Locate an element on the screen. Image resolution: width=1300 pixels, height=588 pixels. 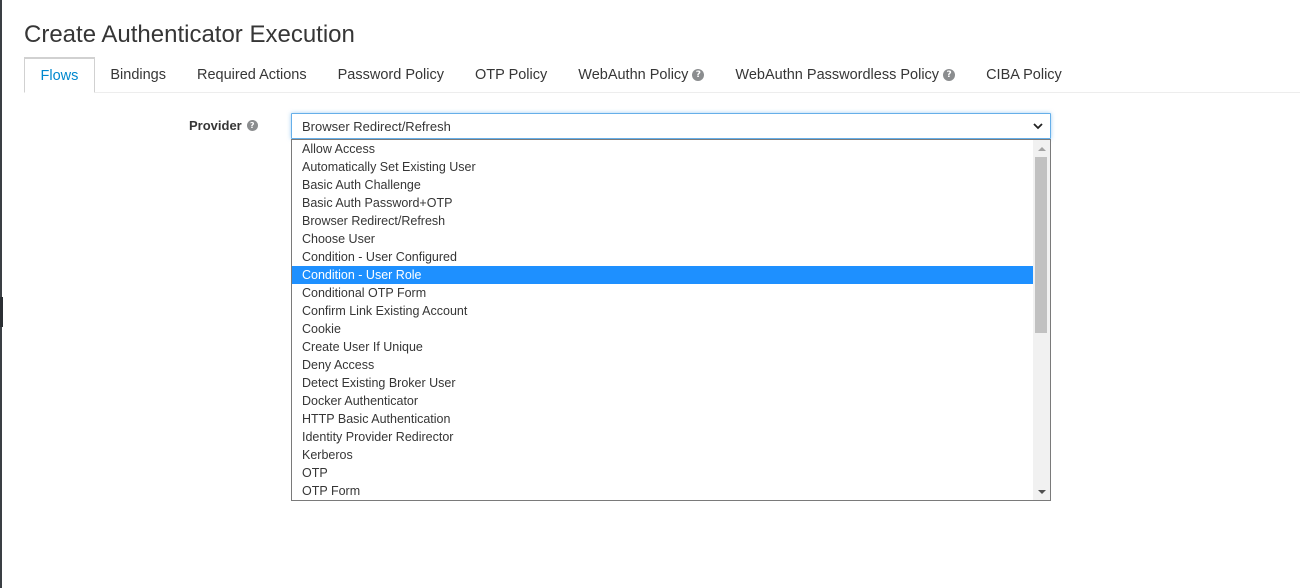
dropdown-option: Cookie is located at coordinates (663, 329).